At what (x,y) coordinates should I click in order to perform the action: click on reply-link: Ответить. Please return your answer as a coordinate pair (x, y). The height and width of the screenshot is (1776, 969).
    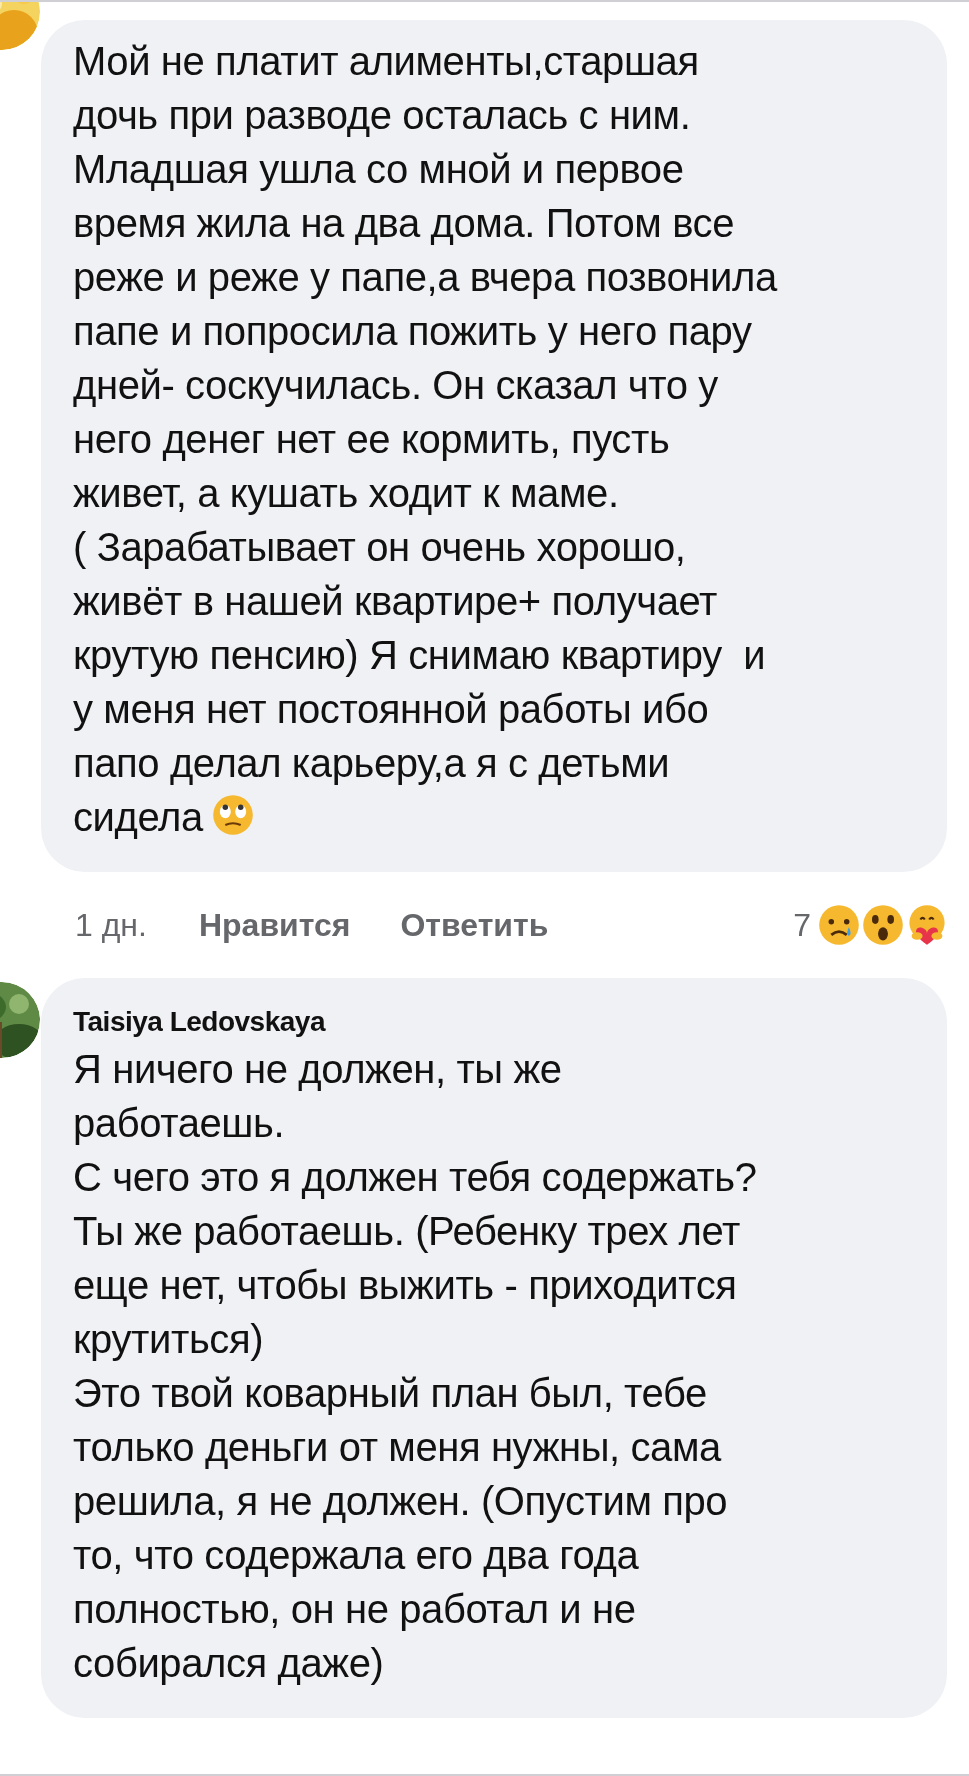
    Looking at the image, I should click on (474, 925).